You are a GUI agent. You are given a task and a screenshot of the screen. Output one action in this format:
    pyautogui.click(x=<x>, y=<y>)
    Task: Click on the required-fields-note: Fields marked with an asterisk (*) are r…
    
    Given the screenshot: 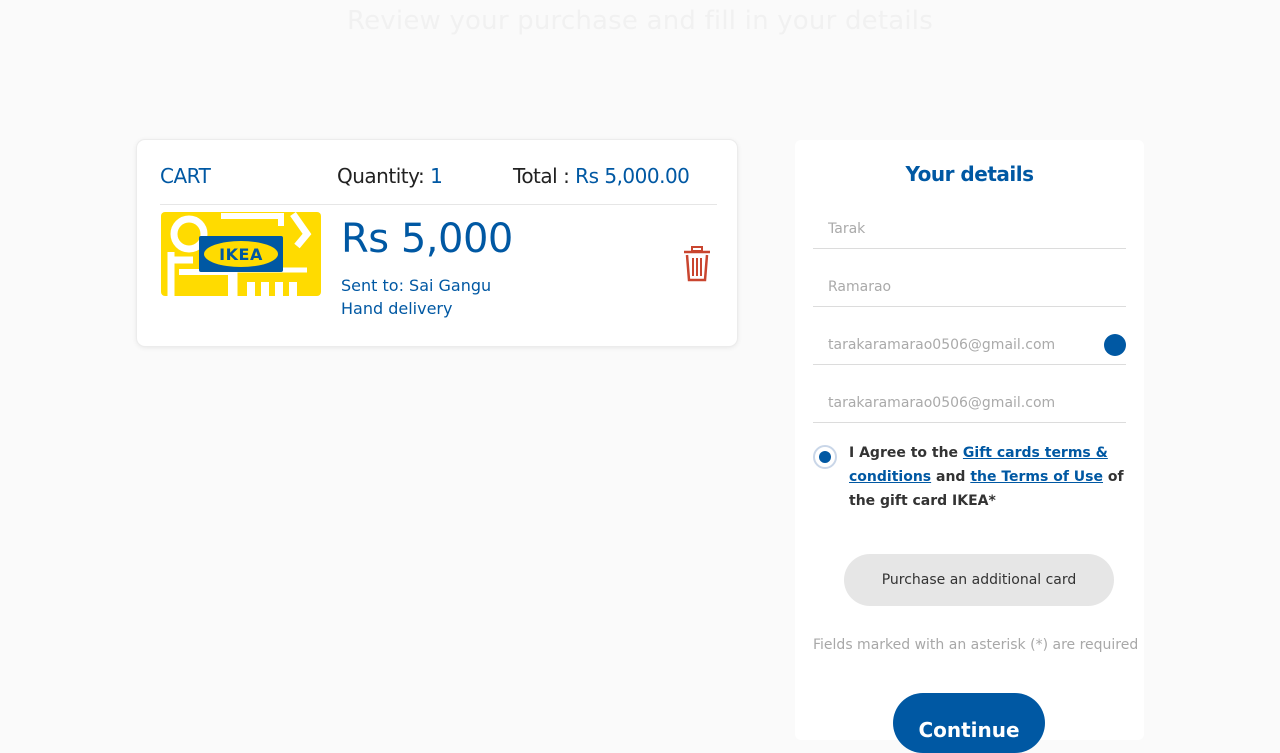 What is the action you would take?
    pyautogui.click(x=976, y=645)
    